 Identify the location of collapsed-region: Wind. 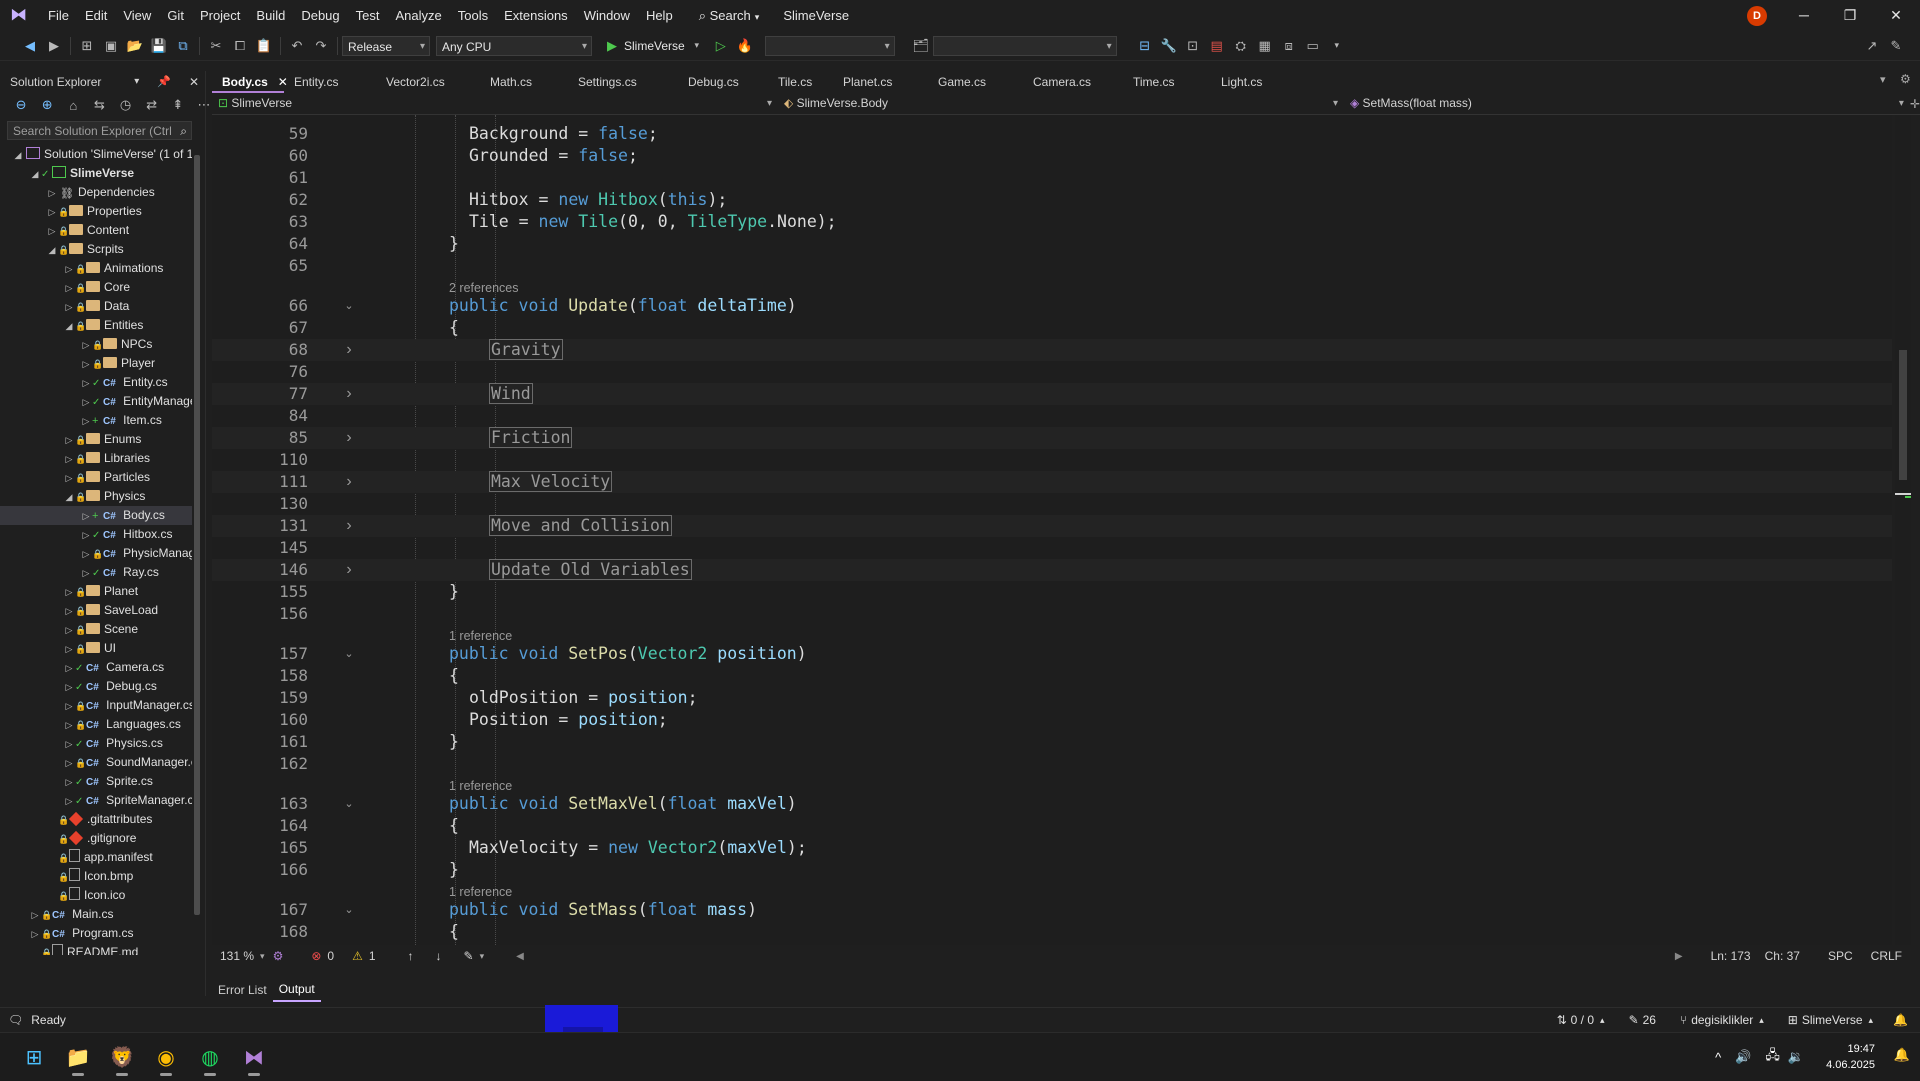
(511, 393).